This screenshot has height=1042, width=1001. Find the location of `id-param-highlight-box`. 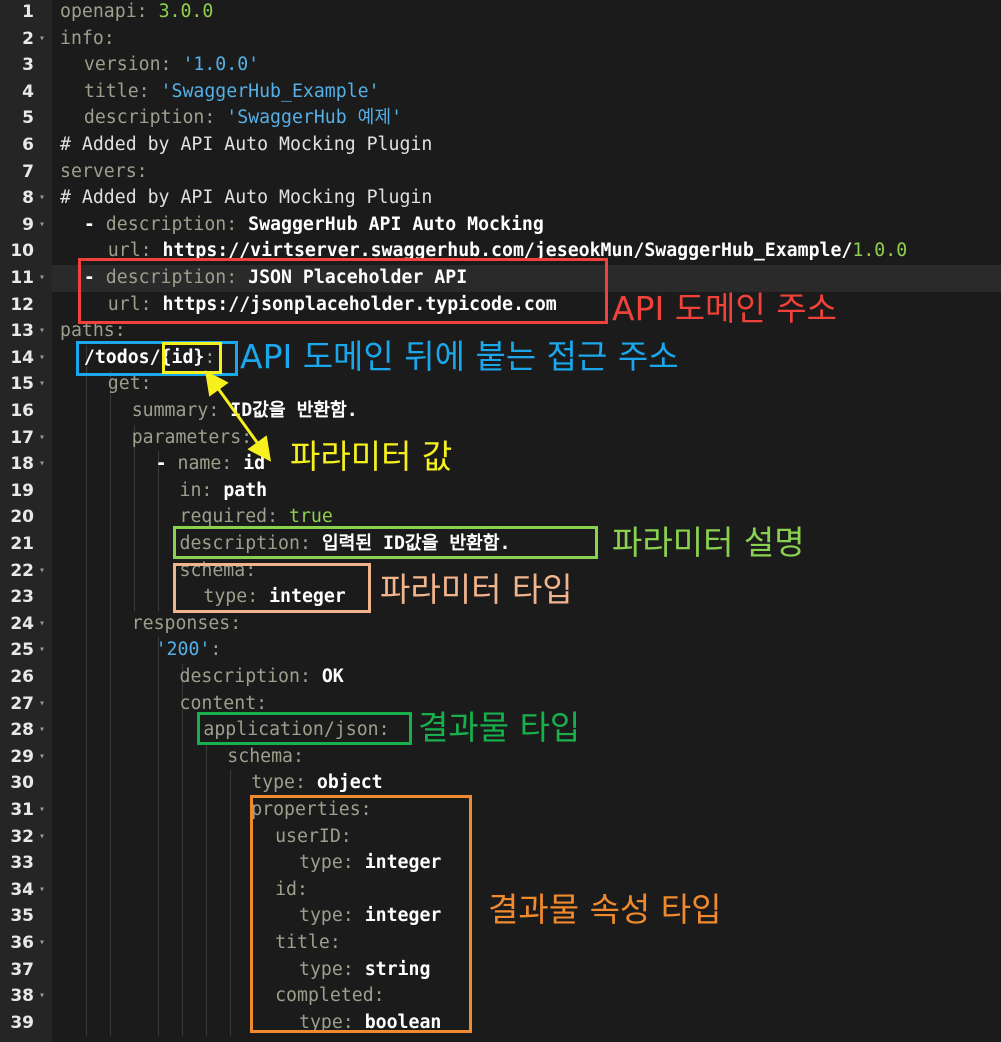

id-param-highlight-box is located at coordinates (192, 358).